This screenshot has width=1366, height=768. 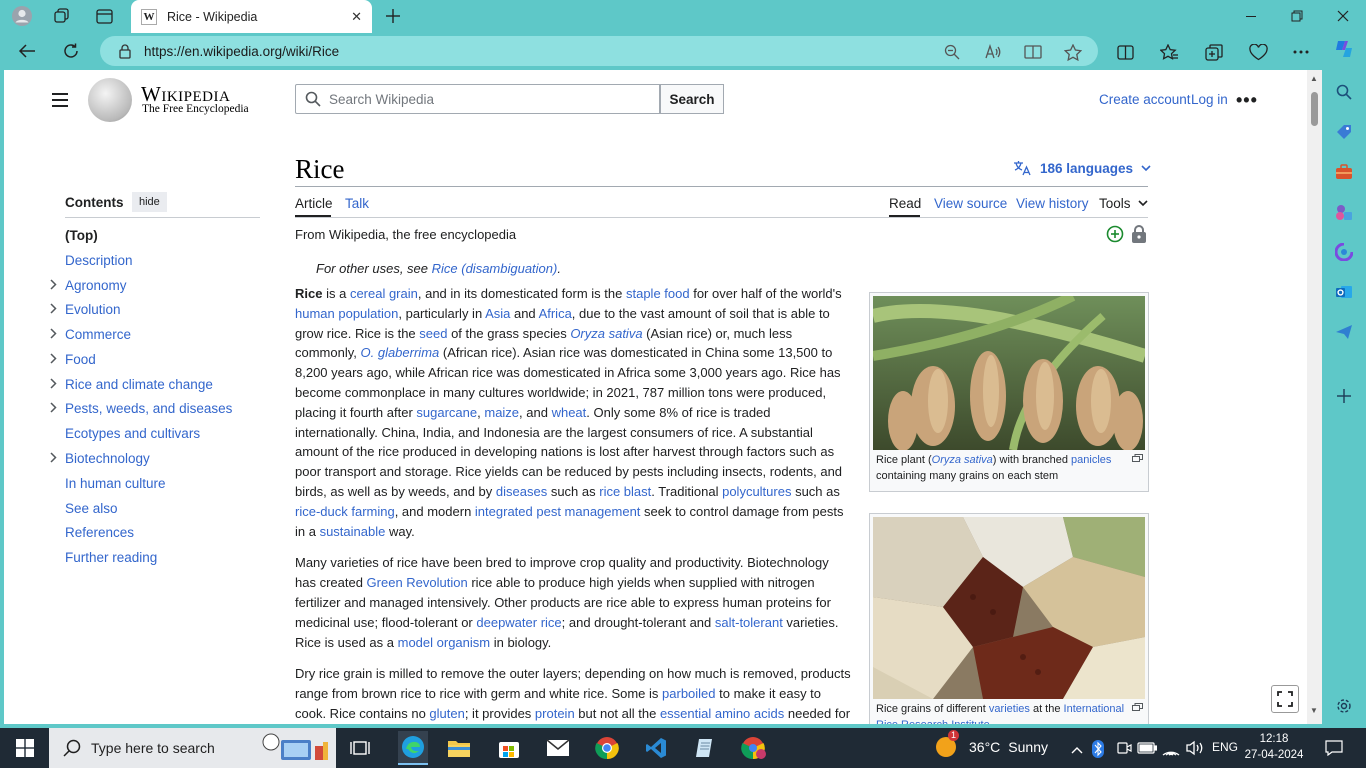 I want to click on rice-grains-image, so click(x=1009, y=608).